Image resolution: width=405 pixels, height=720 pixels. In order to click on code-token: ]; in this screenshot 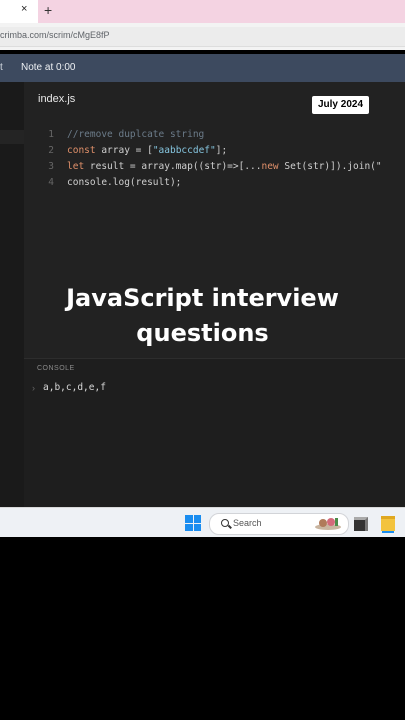, I will do `click(221, 150)`.